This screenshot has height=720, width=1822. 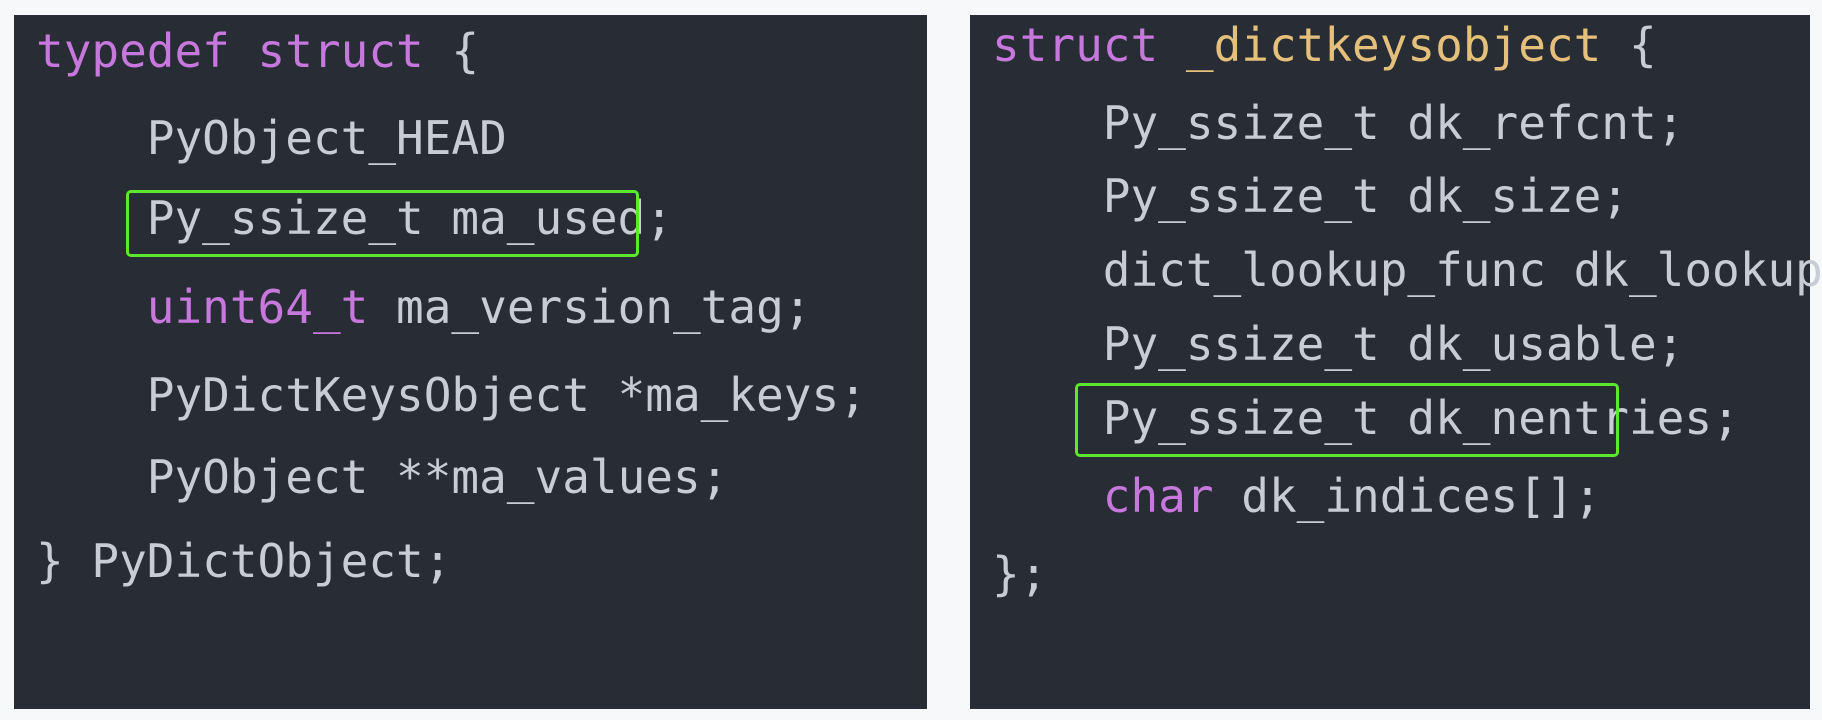 I want to click on code-line: uint64_t ma_version_tag;, so click(x=470, y=307).